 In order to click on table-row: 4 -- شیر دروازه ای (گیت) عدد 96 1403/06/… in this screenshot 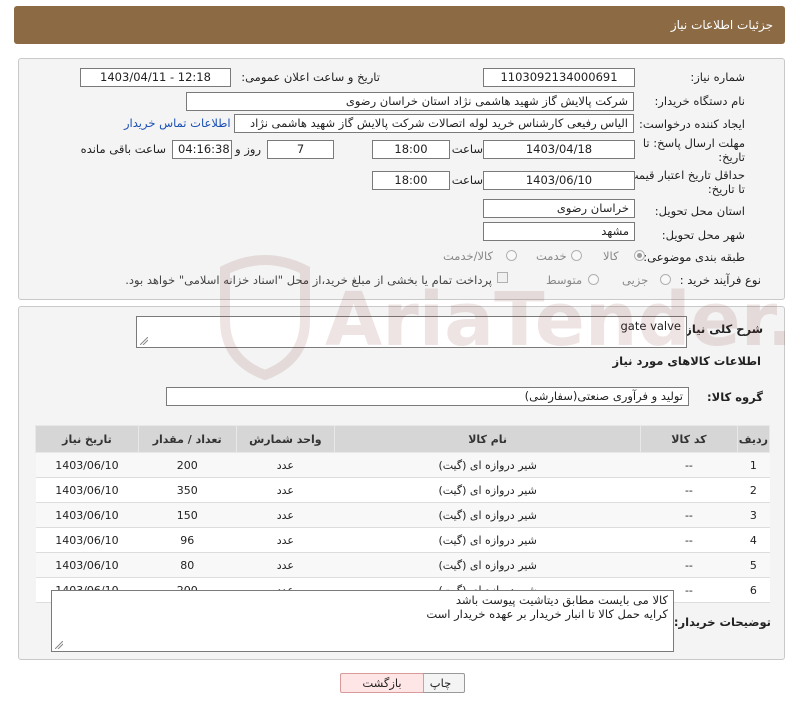, I will do `click(402, 540)`.